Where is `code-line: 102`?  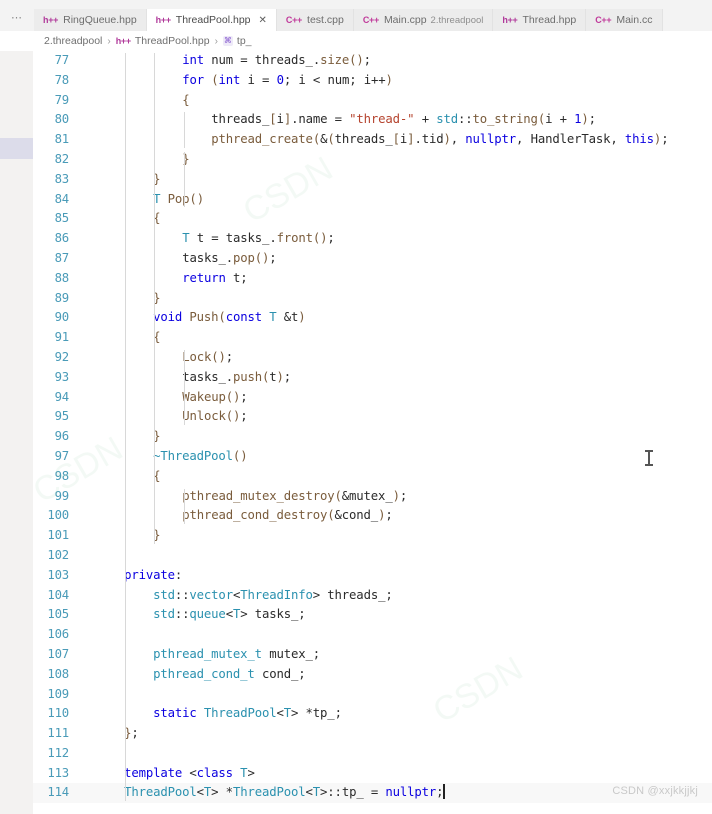
code-line: 102 is located at coordinates (372, 556).